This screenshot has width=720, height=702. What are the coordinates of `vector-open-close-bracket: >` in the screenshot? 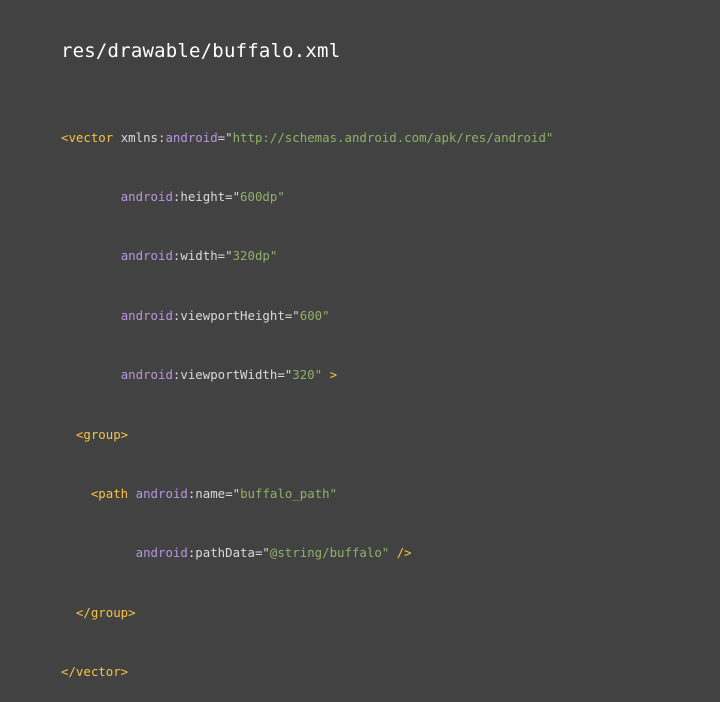 It's located at (330, 375).